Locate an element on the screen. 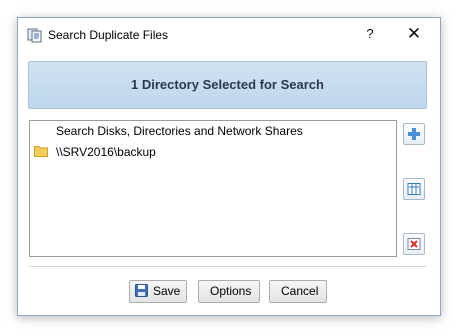  cancel-button: Cancel is located at coordinates (298, 291).